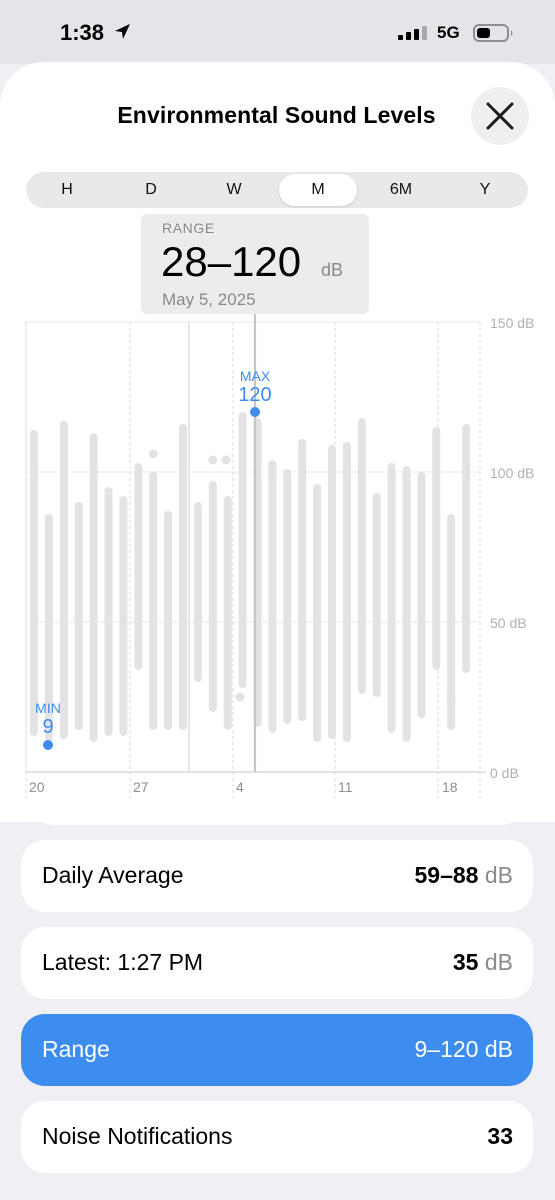 The width and height of the screenshot is (555, 1200). Describe the element at coordinates (277, 1050) in the screenshot. I see `range-row: Range 9–120 dB` at that location.